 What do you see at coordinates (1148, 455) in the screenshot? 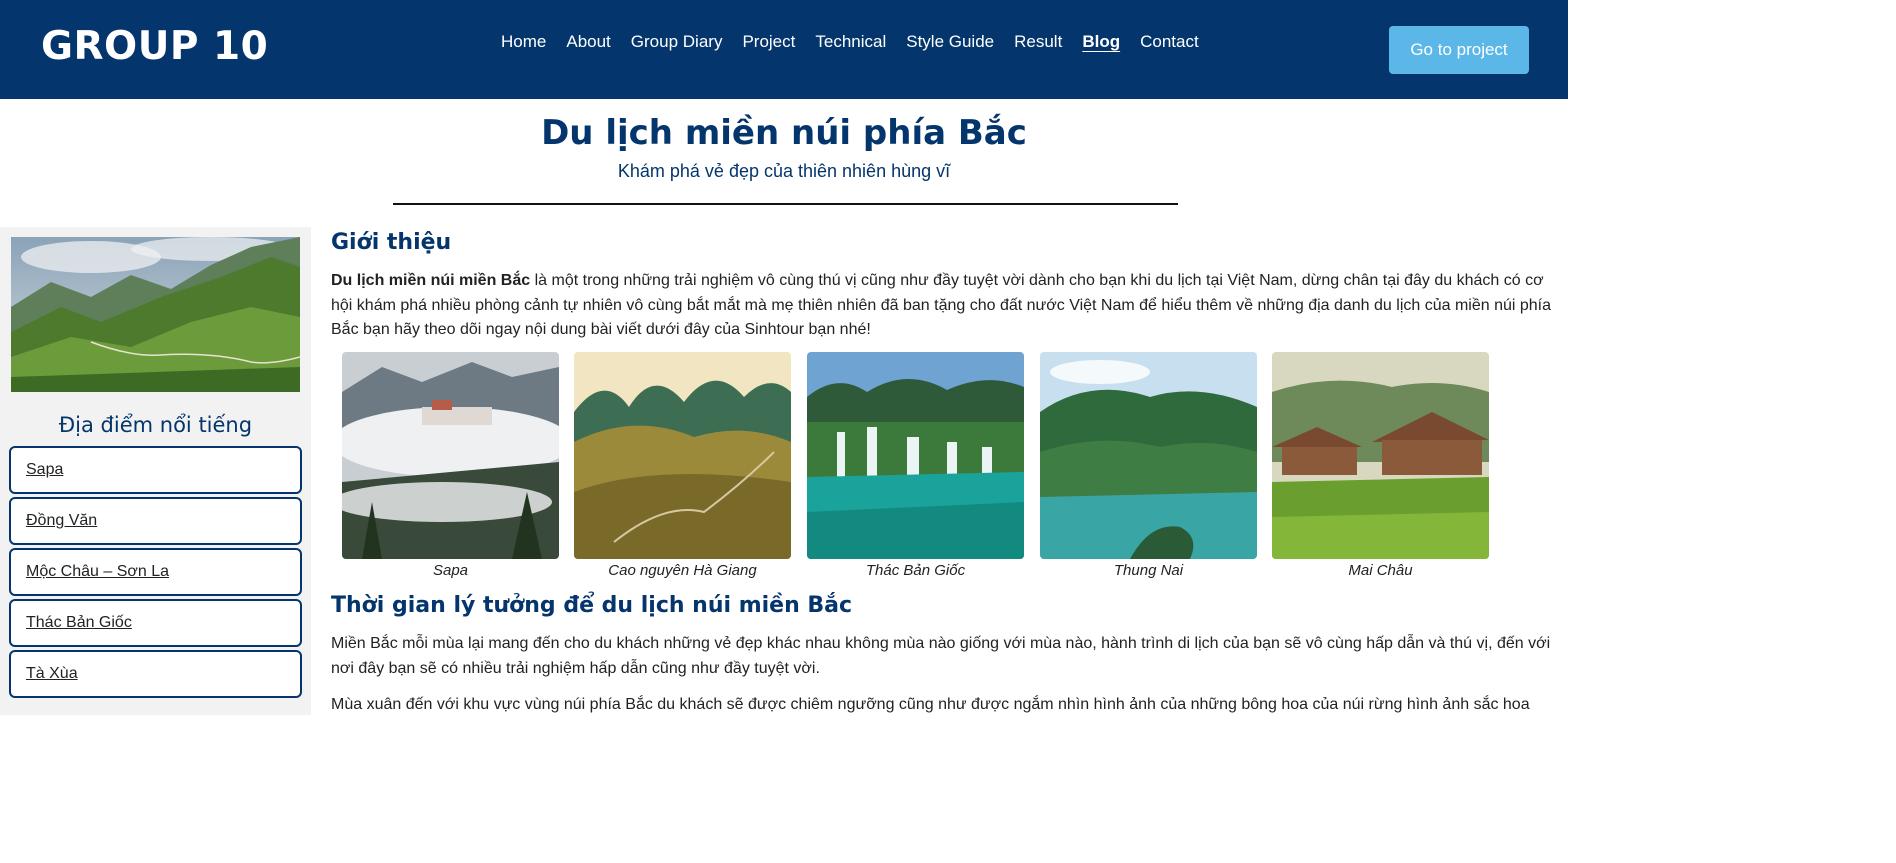
I see `gallery-image-thung-nai` at bounding box center [1148, 455].